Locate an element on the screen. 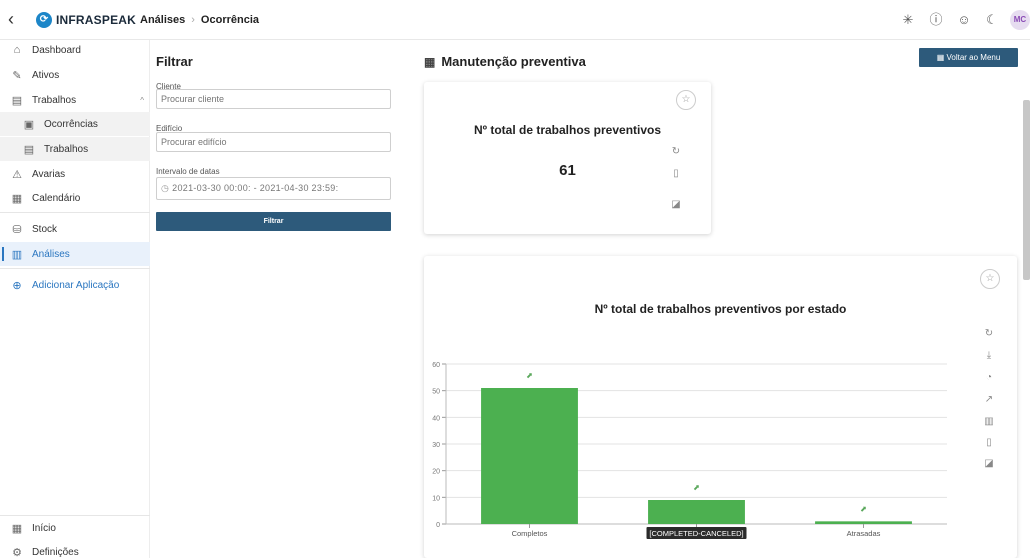 The width and height of the screenshot is (1030, 558). kpi-value: 61 is located at coordinates (567, 170).